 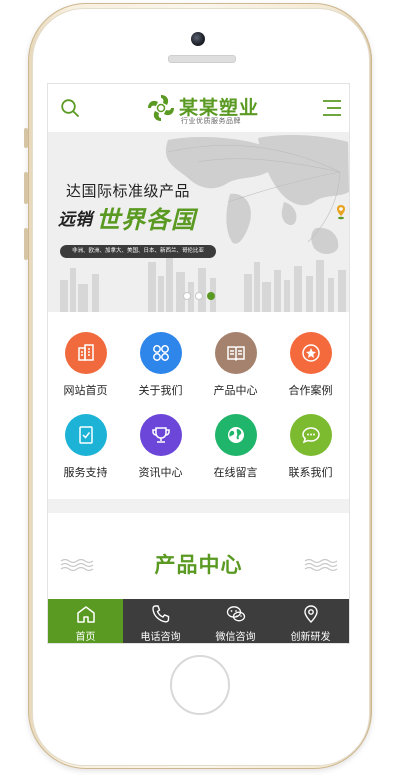 What do you see at coordinates (236, 614) in the screenshot?
I see `wechat-icon` at bounding box center [236, 614].